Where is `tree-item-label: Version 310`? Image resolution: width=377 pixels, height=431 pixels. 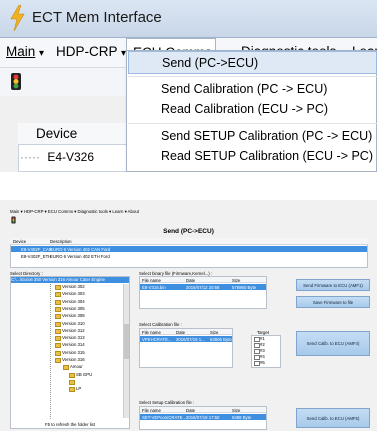
tree-item-label: Version 310 is located at coordinates (73, 323).